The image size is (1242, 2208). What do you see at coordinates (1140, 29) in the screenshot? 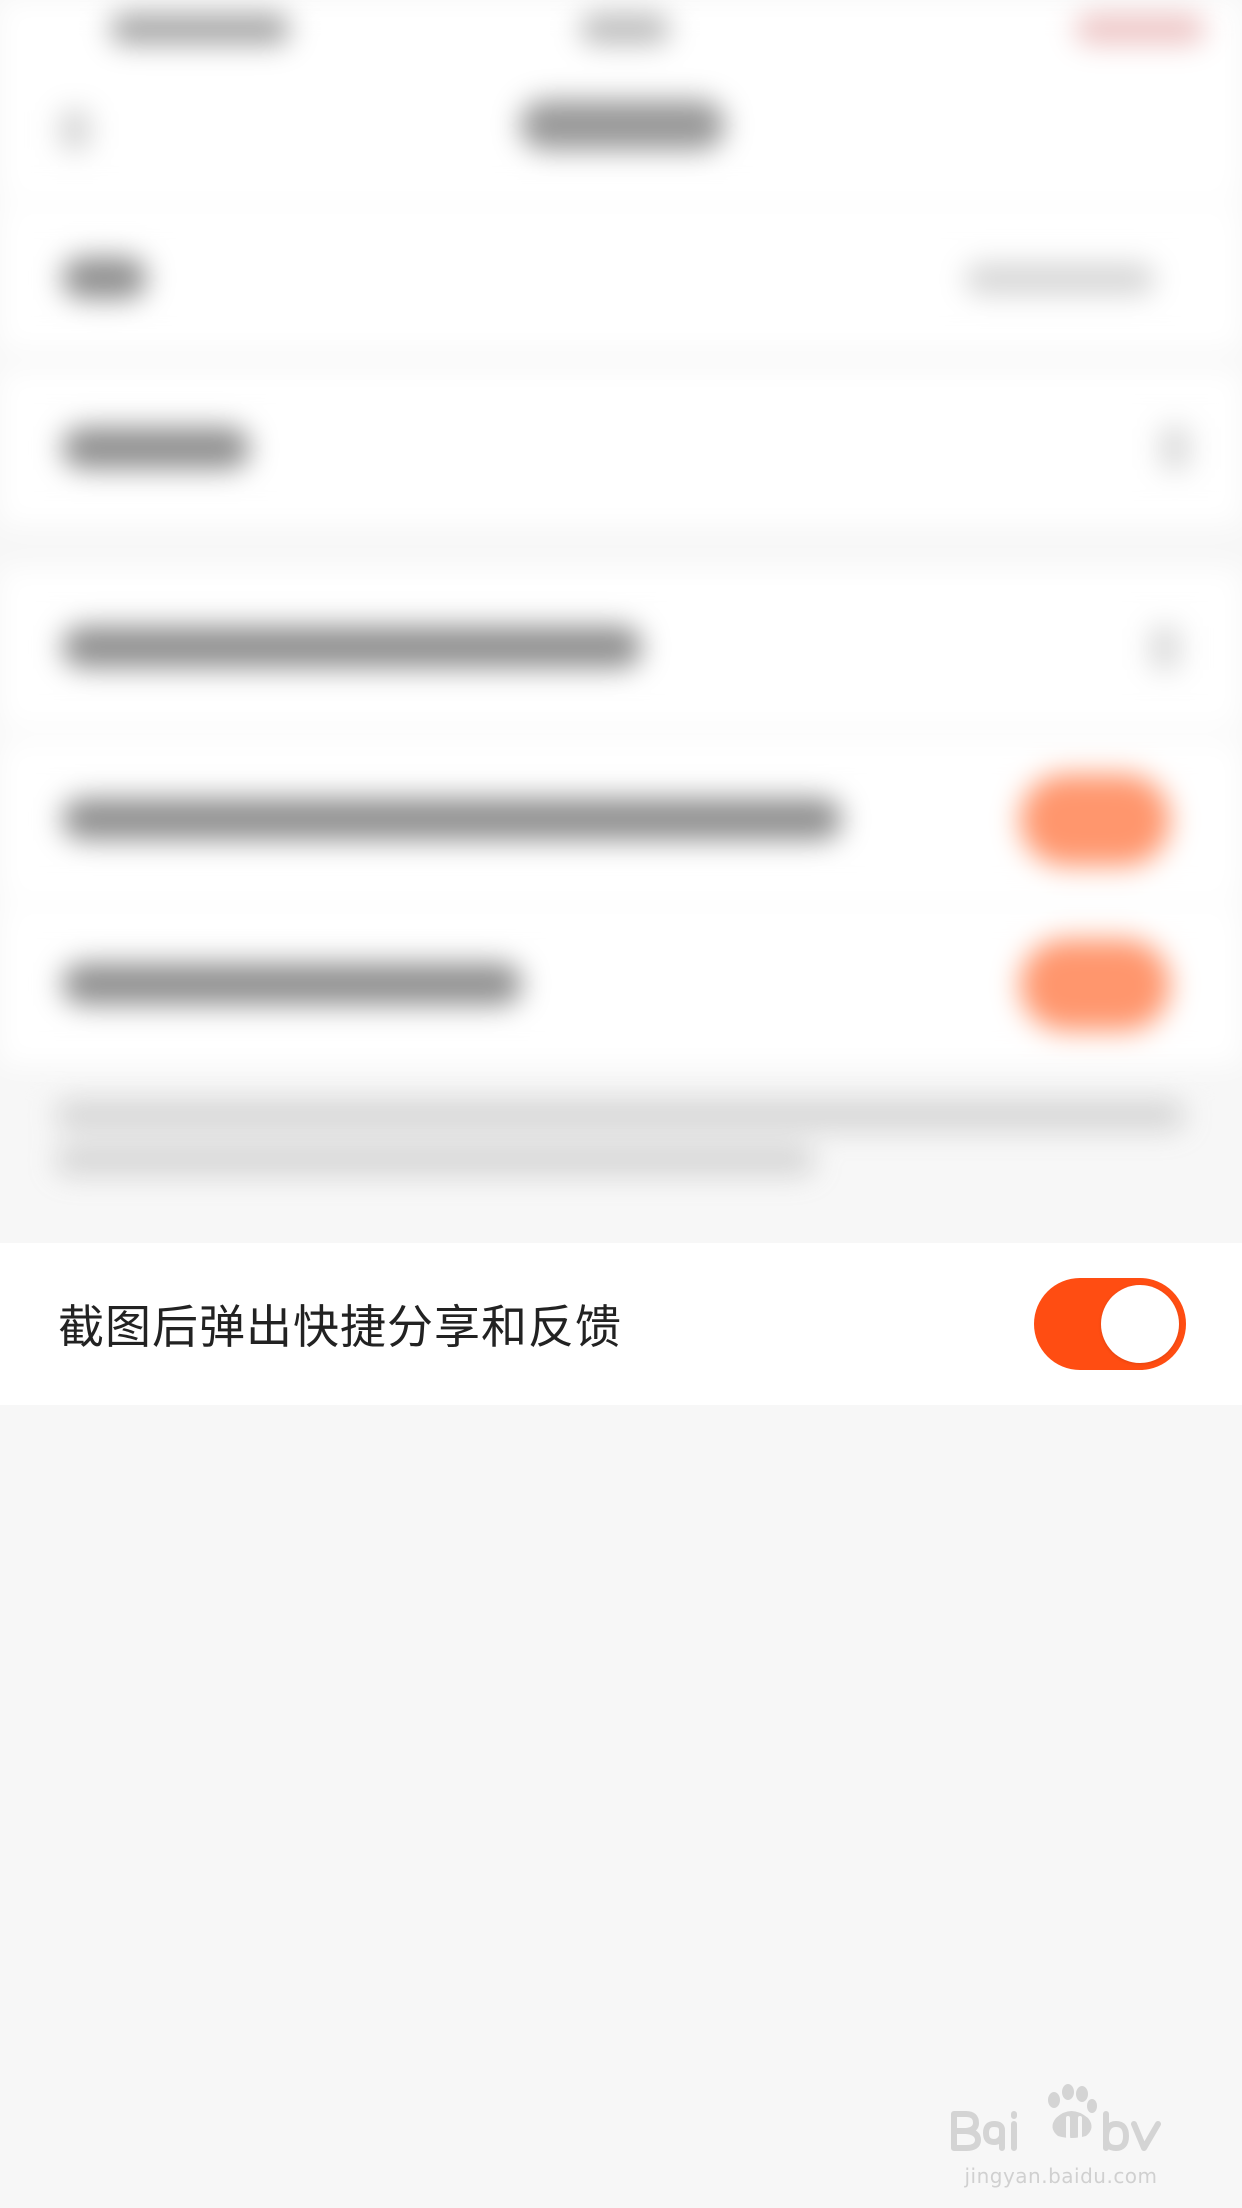
I see `blurred-status-bar-right` at bounding box center [1140, 29].